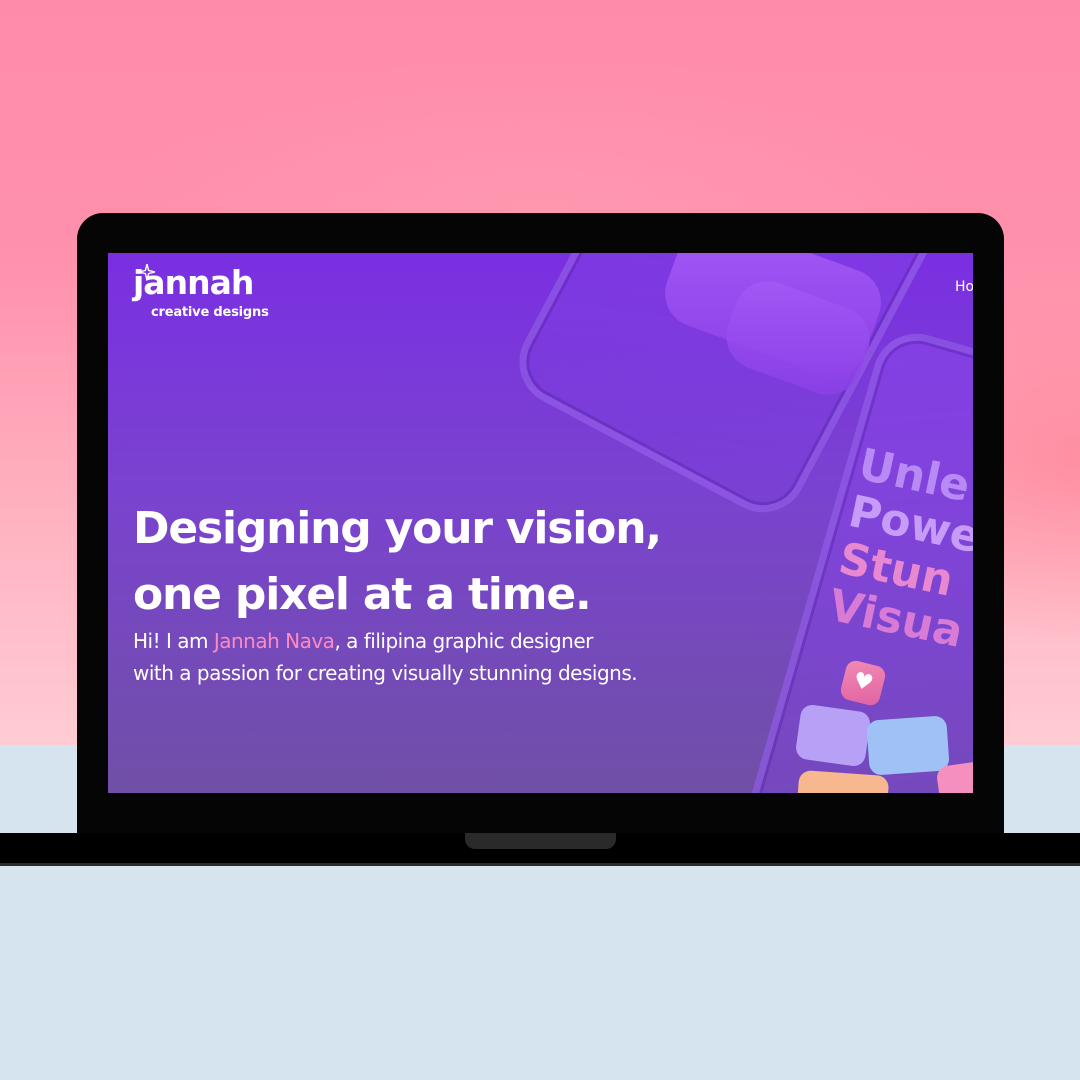  What do you see at coordinates (463, 641) in the screenshot?
I see `intro-suffix: , a filipina graphic designer` at bounding box center [463, 641].